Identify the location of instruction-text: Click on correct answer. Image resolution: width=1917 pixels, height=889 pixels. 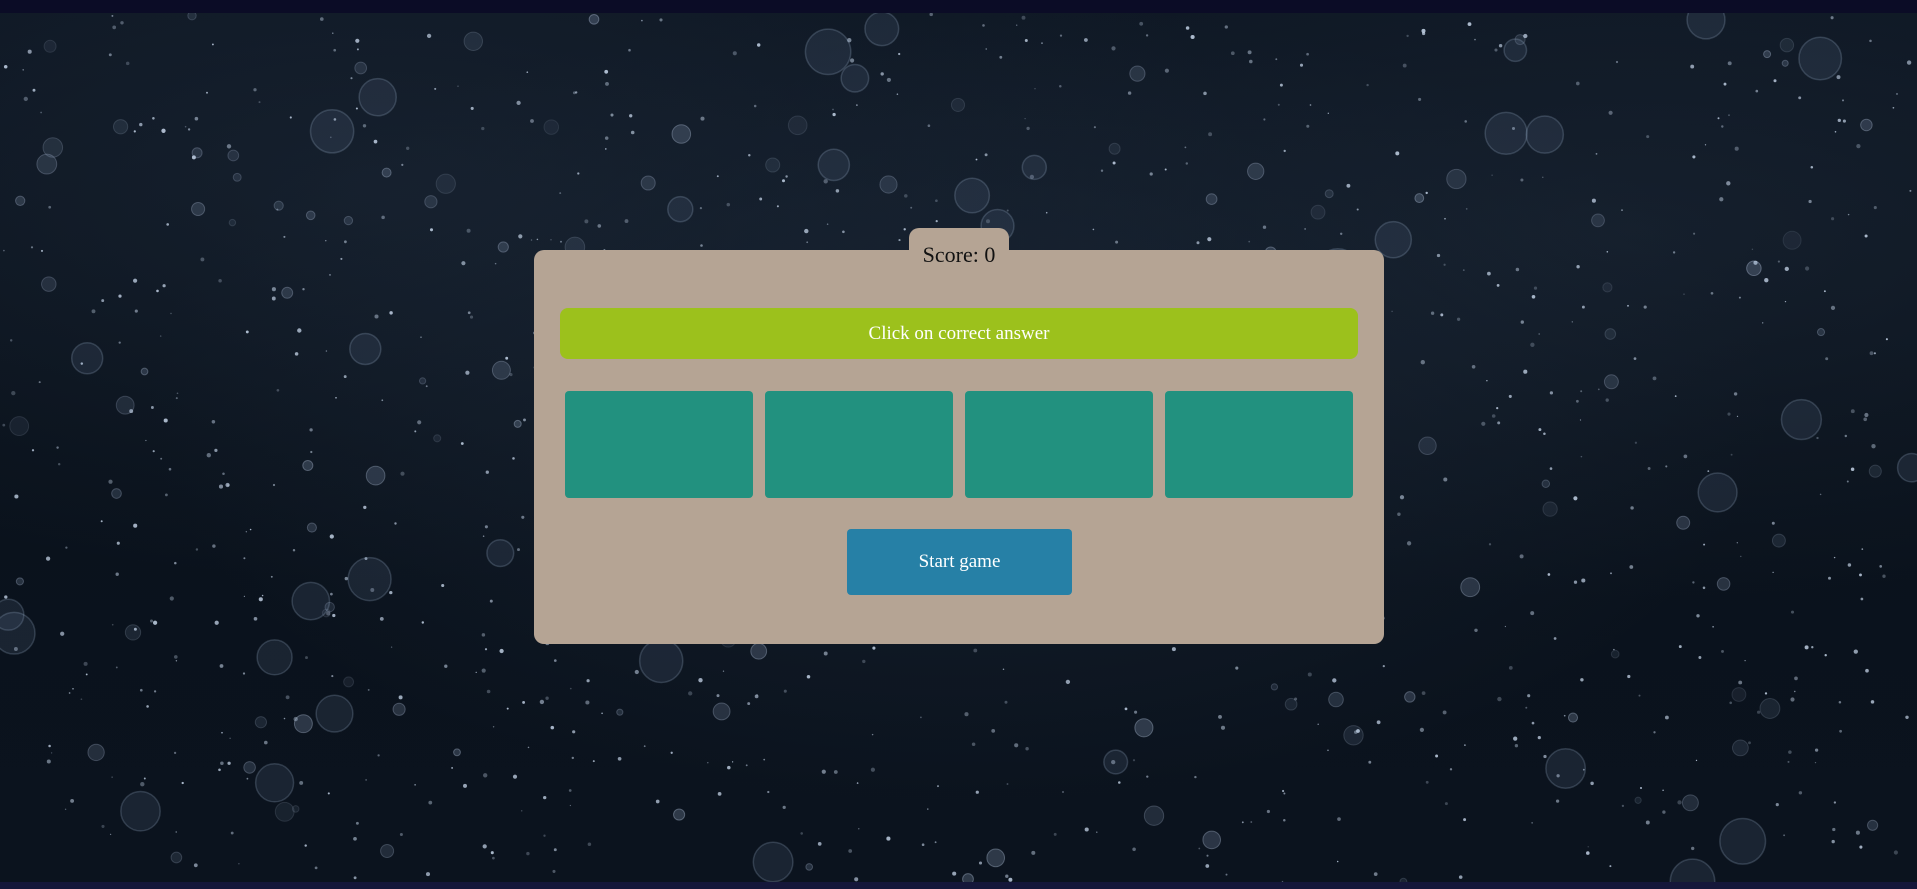
(959, 333).